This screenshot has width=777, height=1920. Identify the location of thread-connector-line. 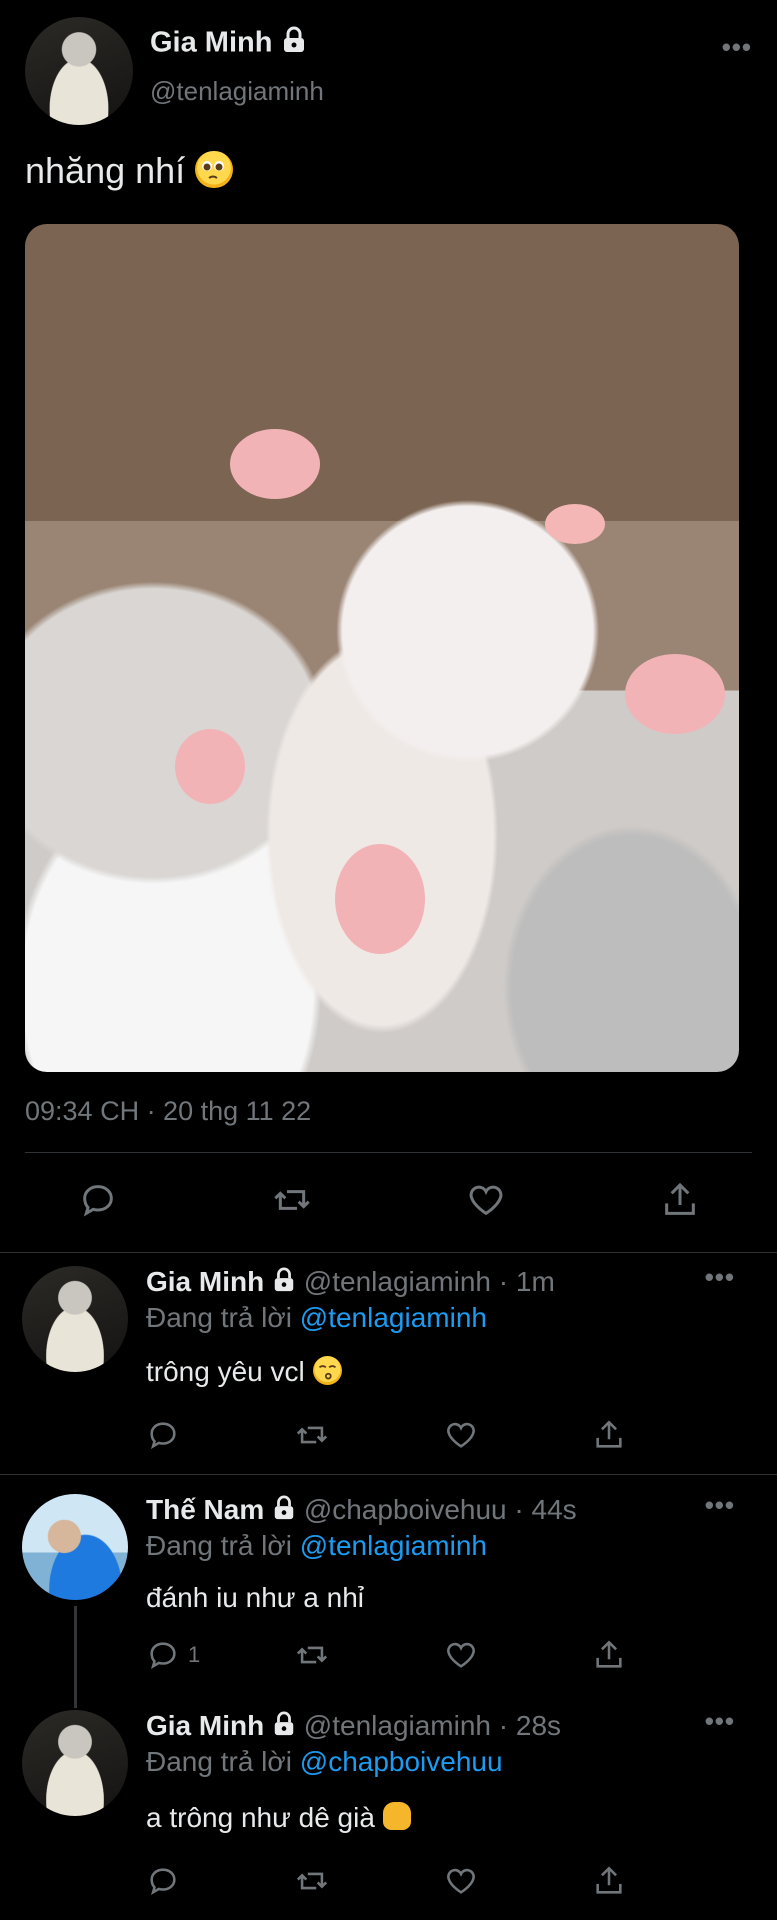
(75, 1657).